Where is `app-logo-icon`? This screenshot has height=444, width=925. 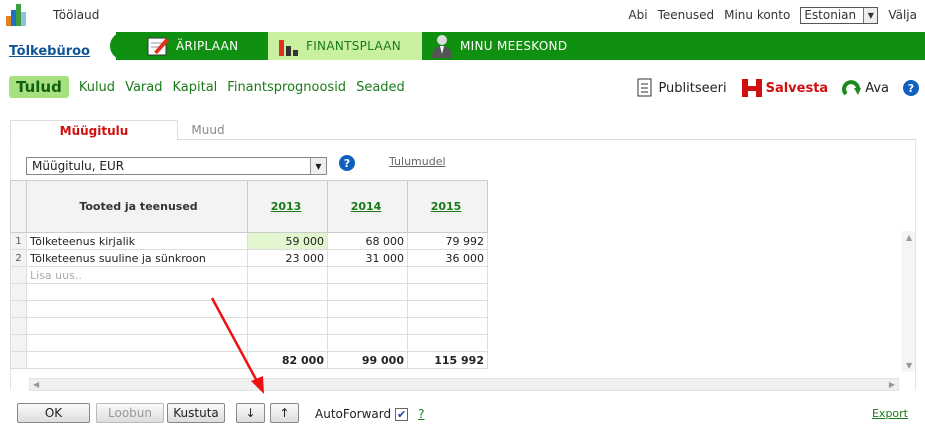
app-logo-icon is located at coordinates (16, 14).